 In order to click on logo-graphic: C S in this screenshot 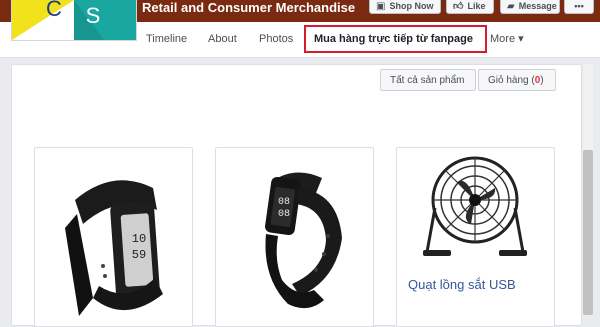, I will do `click(74, 20)`.